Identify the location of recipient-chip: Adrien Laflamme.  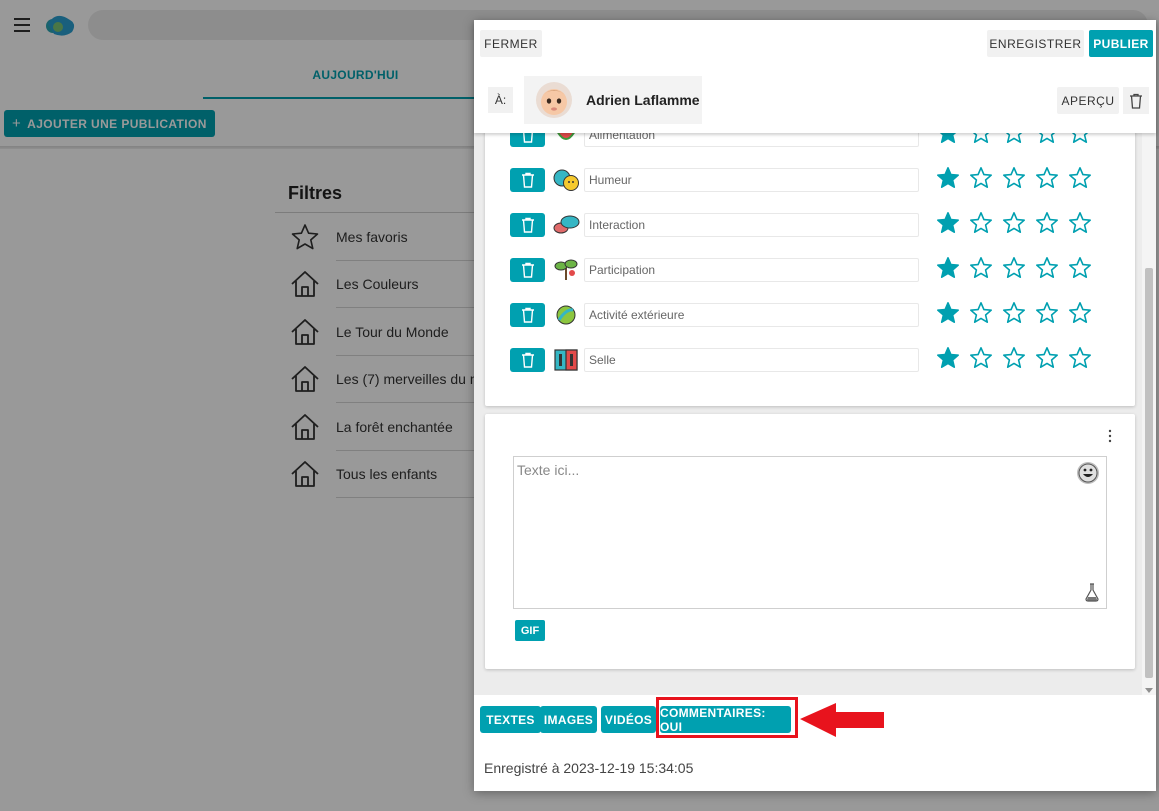
(613, 100).